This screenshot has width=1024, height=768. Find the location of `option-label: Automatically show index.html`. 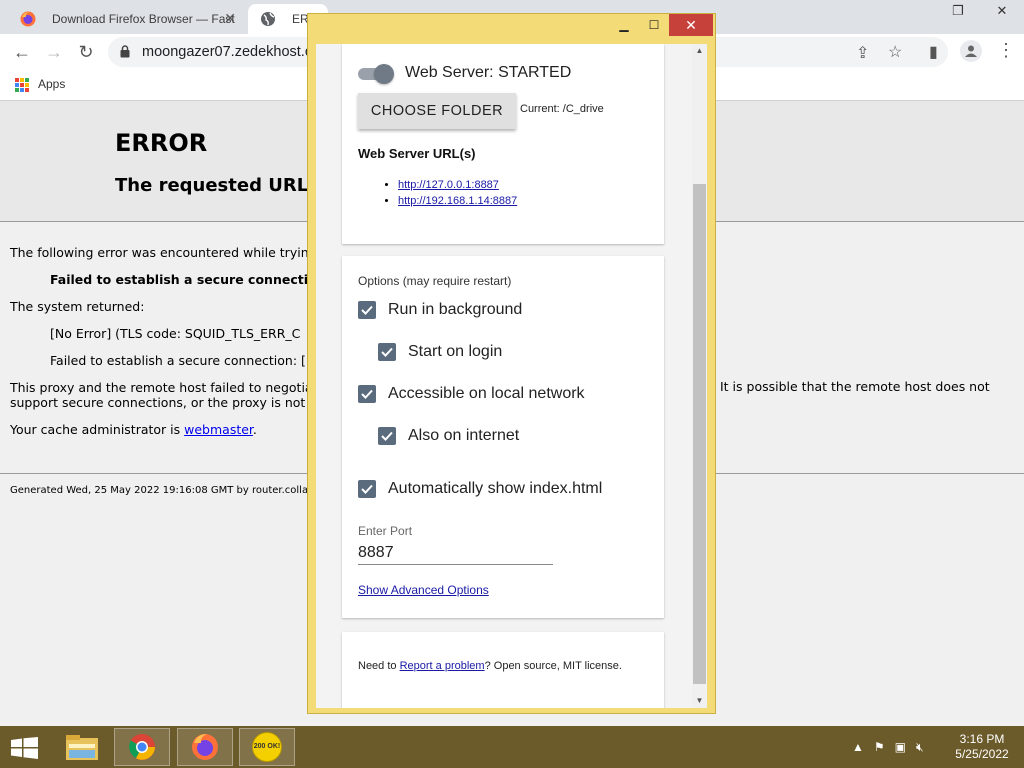

option-label: Automatically show index.html is located at coordinates (495, 488).